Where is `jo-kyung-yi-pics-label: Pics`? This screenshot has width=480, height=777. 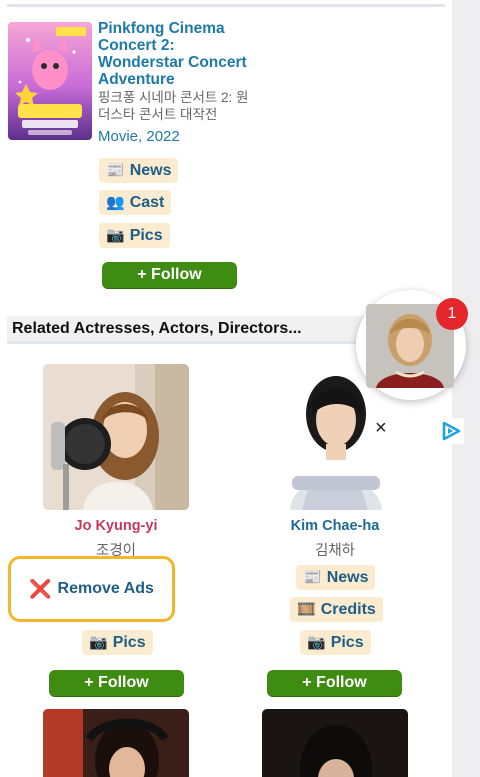
jo-kyung-yi-pics-label: Pics is located at coordinates (129, 642).